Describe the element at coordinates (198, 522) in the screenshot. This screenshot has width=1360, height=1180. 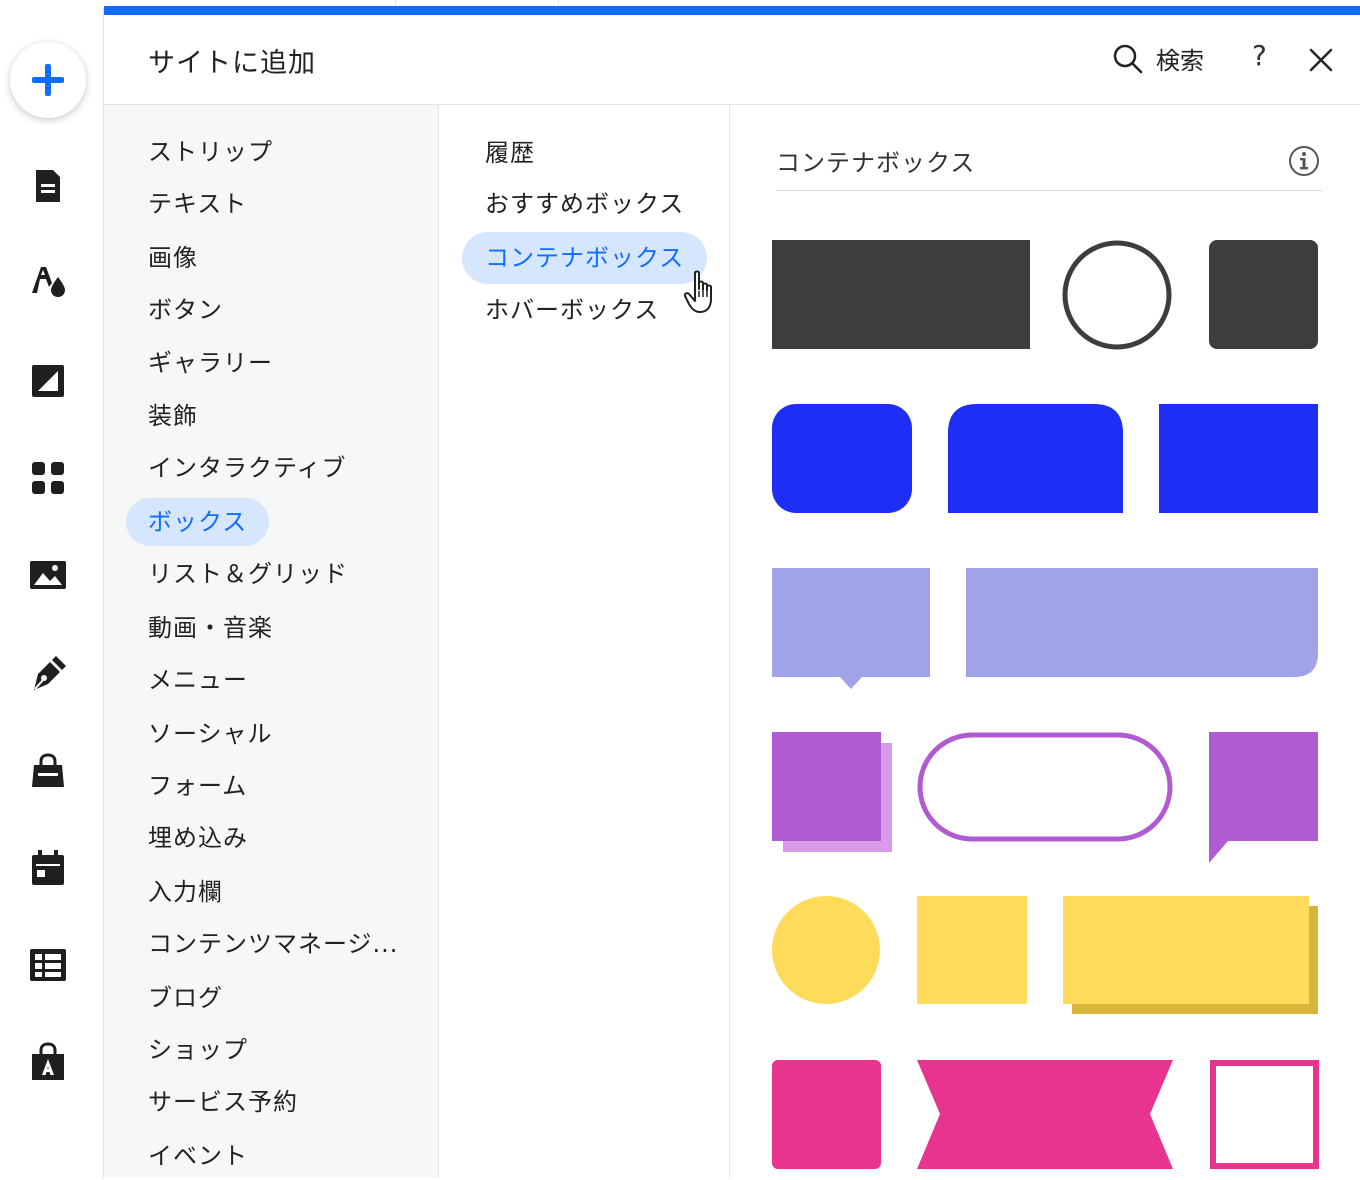
I see `category-item: ボックス` at that location.